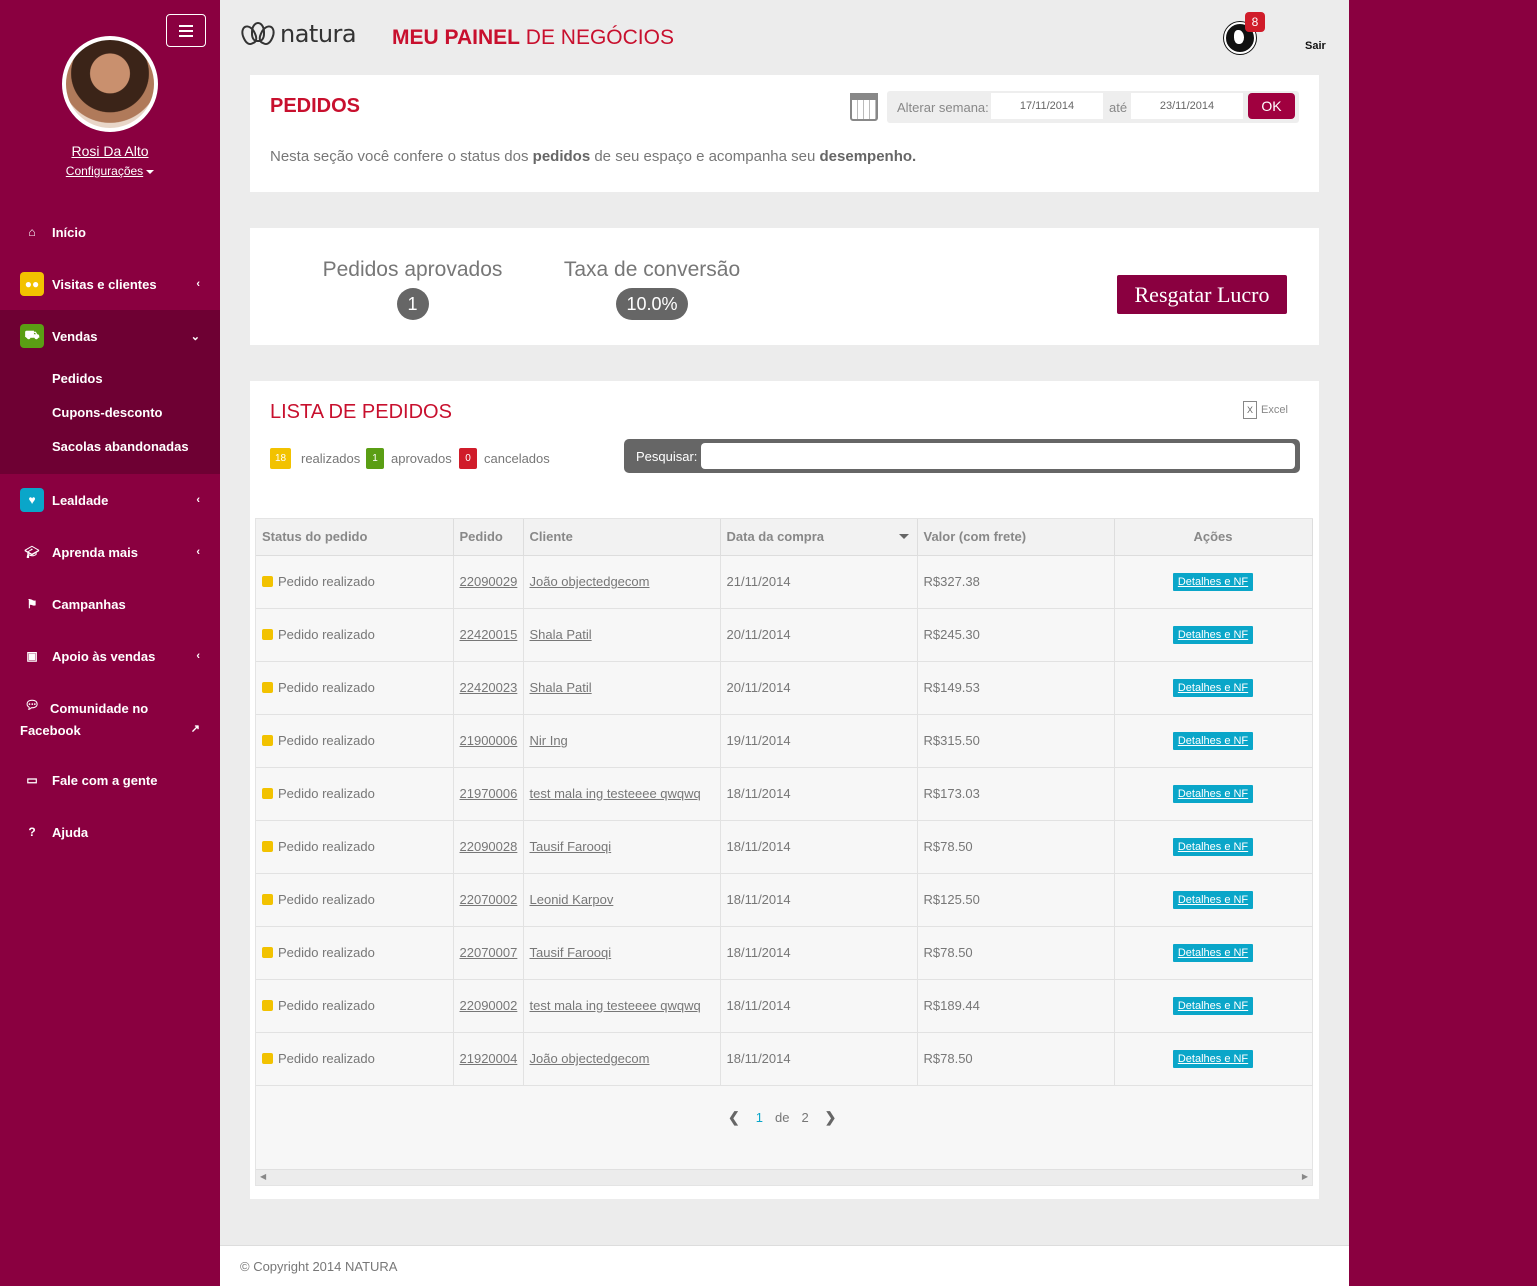  Describe the element at coordinates (488, 537) in the screenshot. I see `column-header-pedido: Pedido` at that location.